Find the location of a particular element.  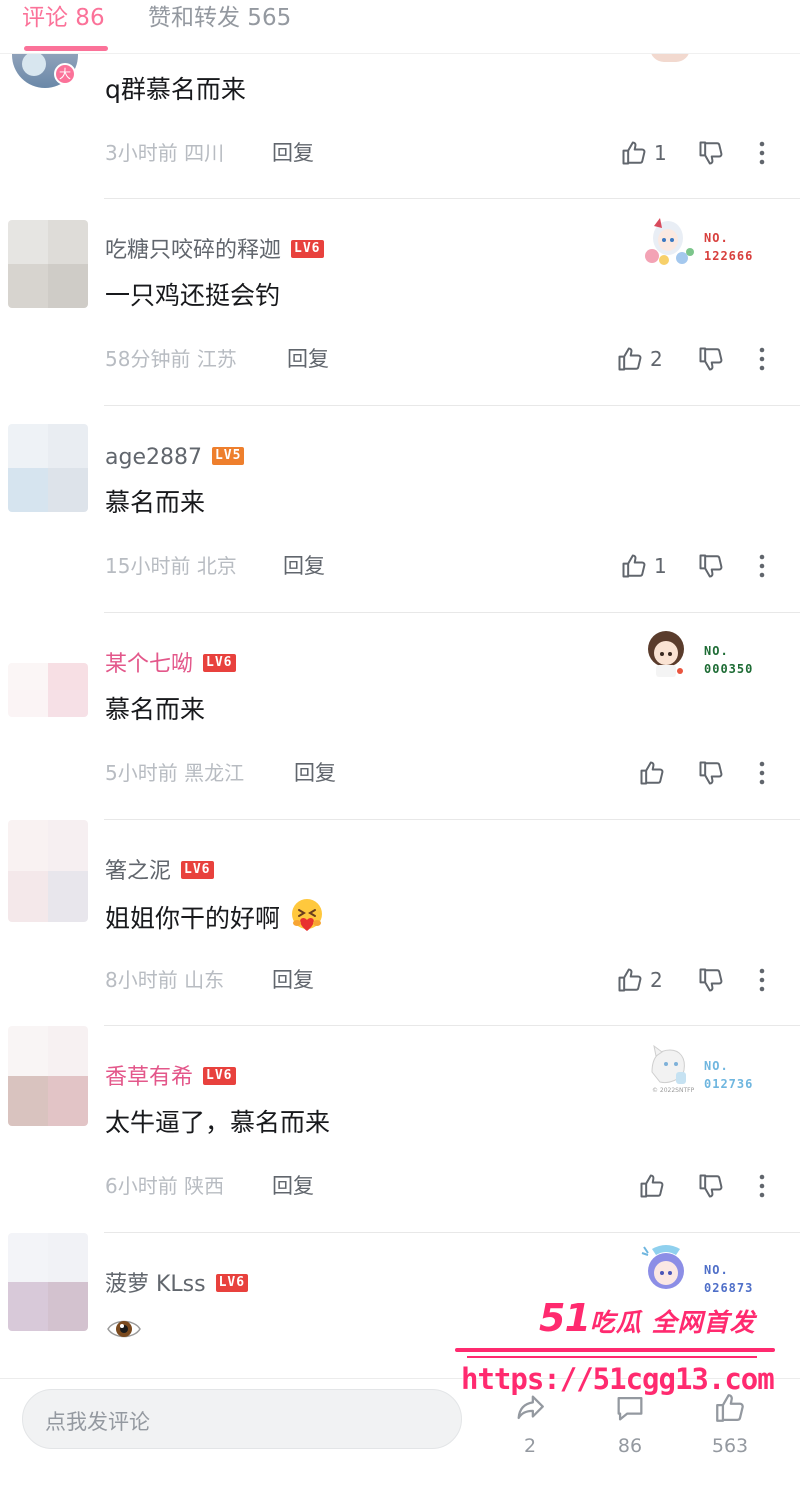

comment-location: 四川 is located at coordinates (204, 153).